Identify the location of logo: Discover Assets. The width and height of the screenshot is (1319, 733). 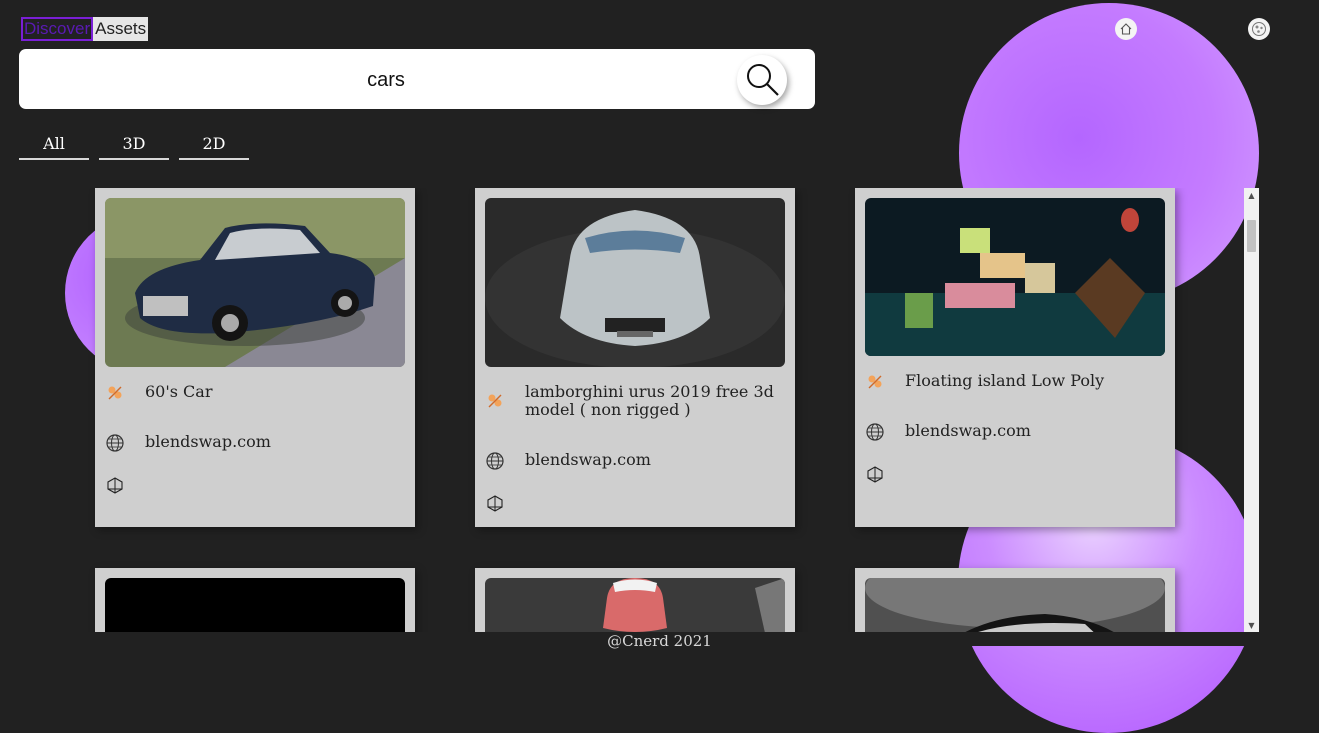
(85, 29).